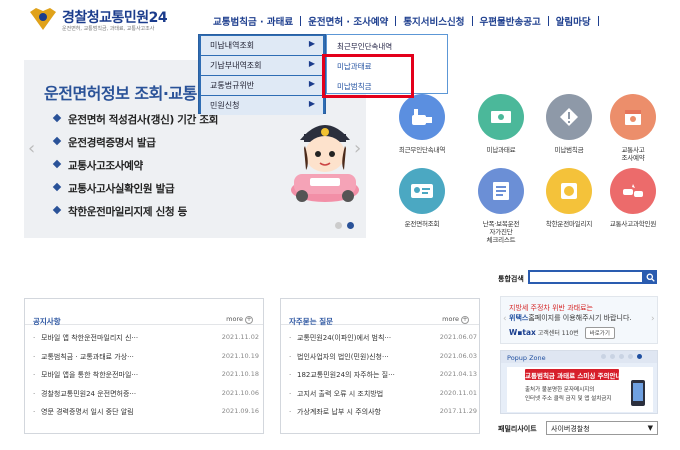 The height and width of the screenshot is (450, 680). What do you see at coordinates (598, 21) in the screenshot?
I see `nav-divider` at bounding box center [598, 21].